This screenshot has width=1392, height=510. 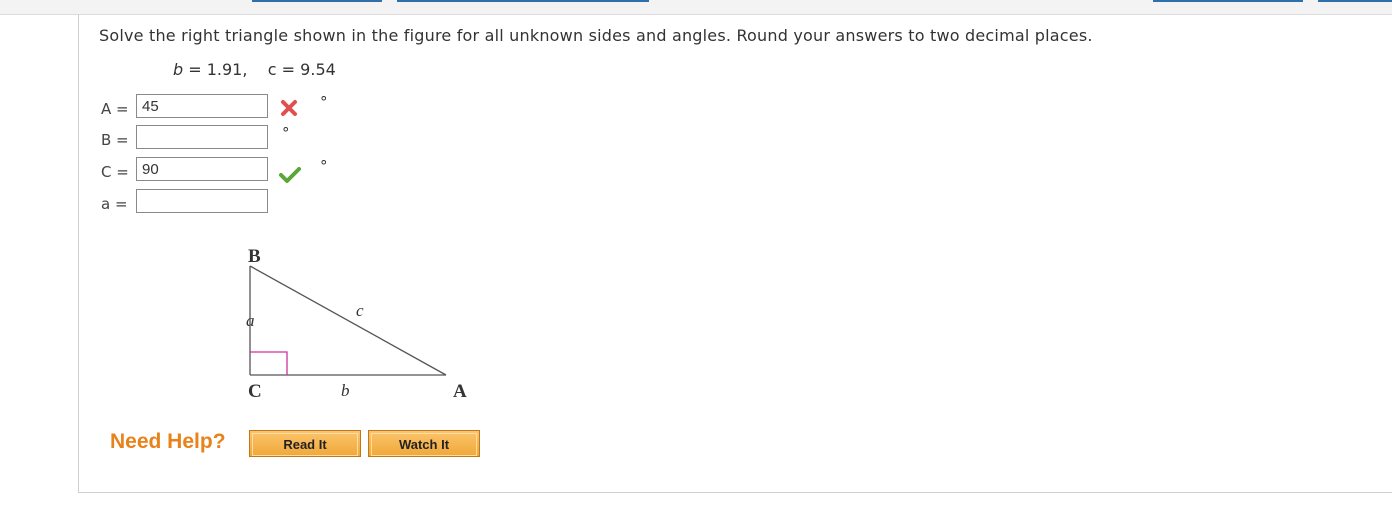 I want to click on answer-input-B, so click(x=202, y=137).